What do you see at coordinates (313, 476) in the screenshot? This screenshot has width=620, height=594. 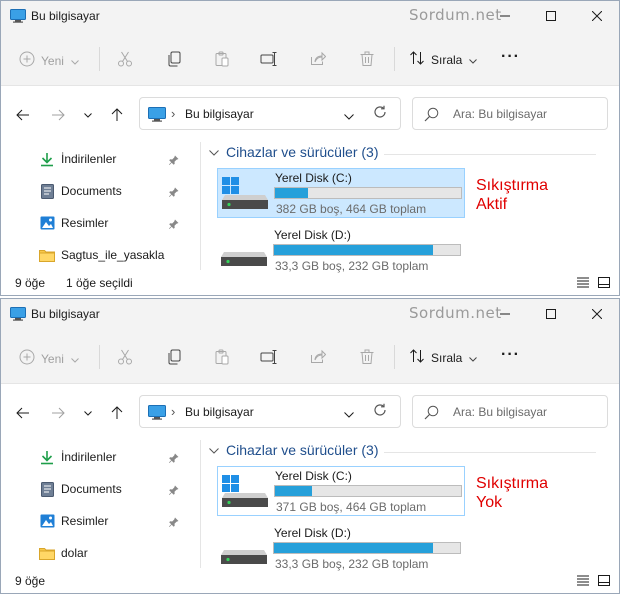 I see `drive-name: Yerel Disk (C:)` at bounding box center [313, 476].